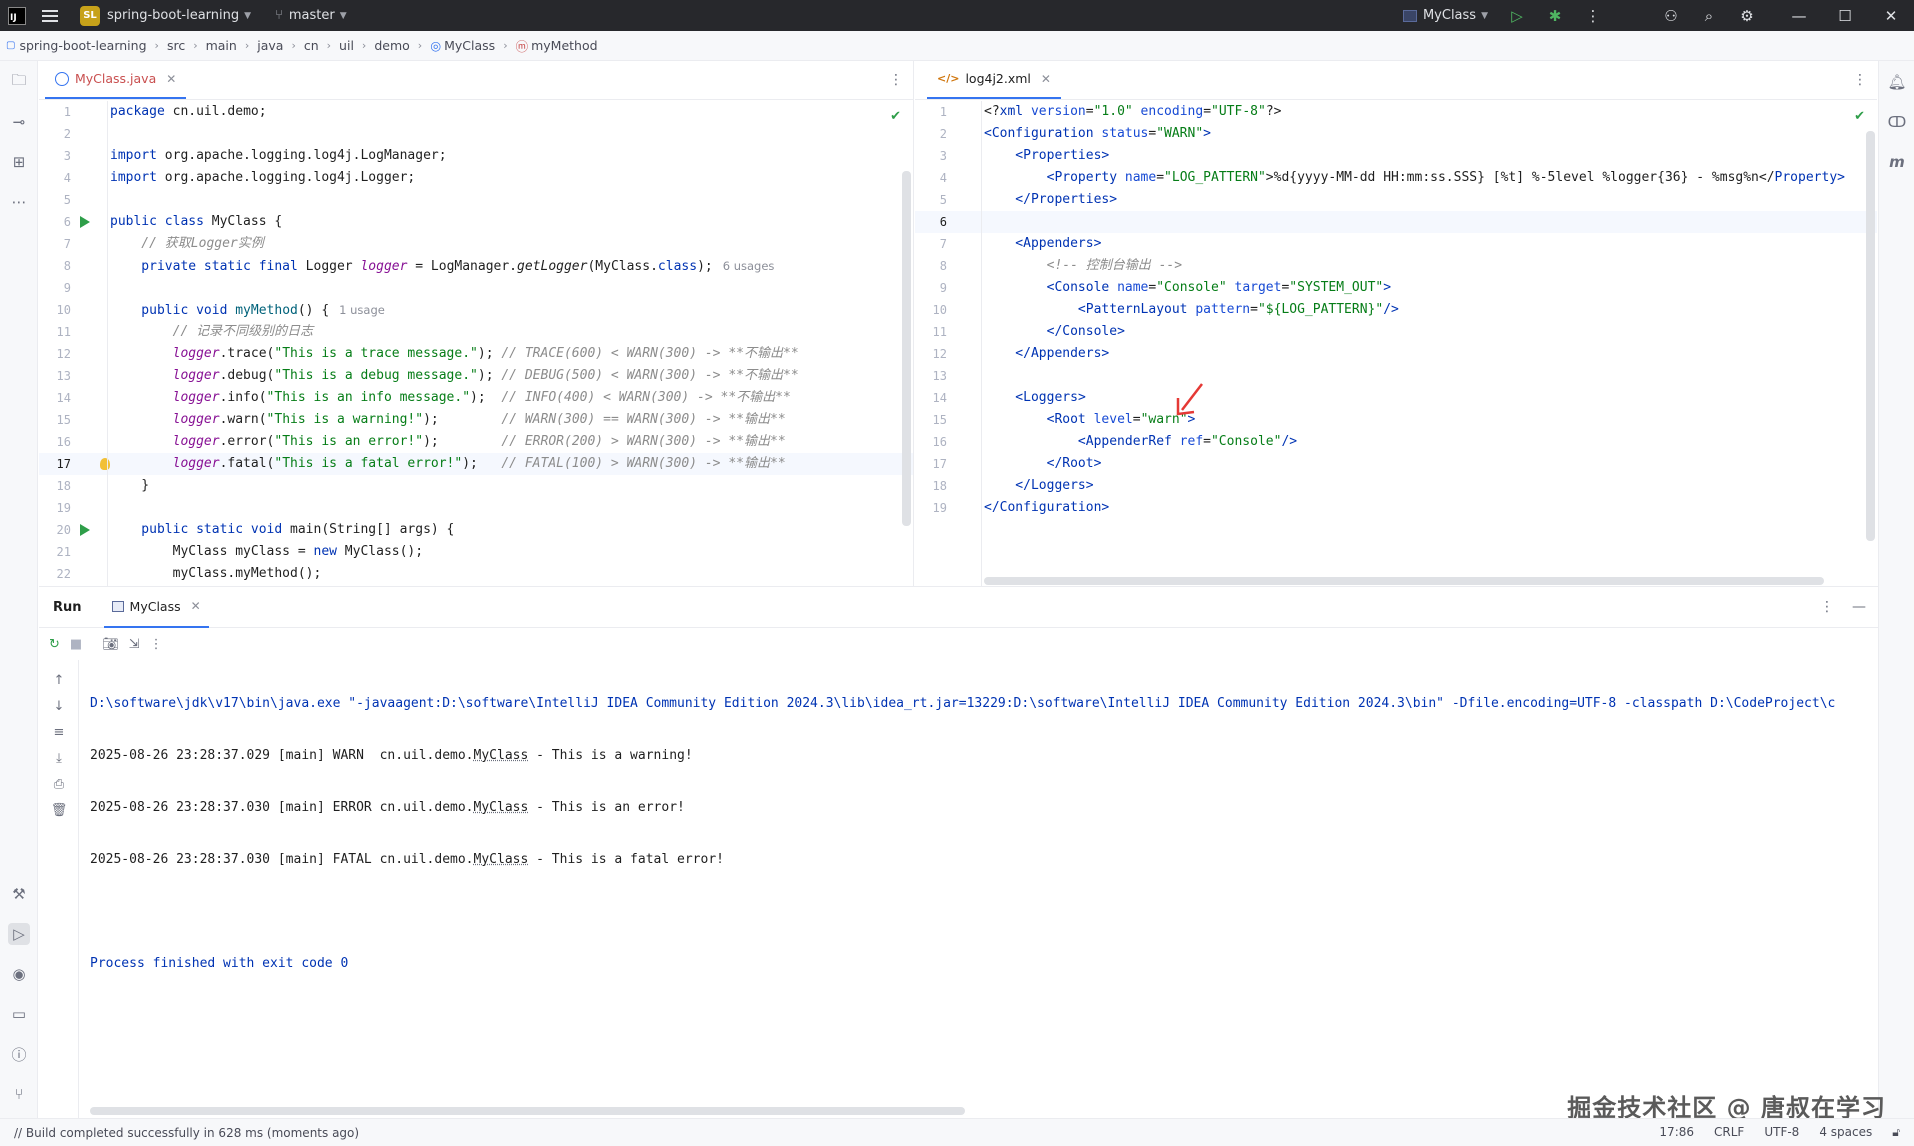  Describe the element at coordinates (311, 45) in the screenshot. I see `breadcrumb-item: cn` at that location.